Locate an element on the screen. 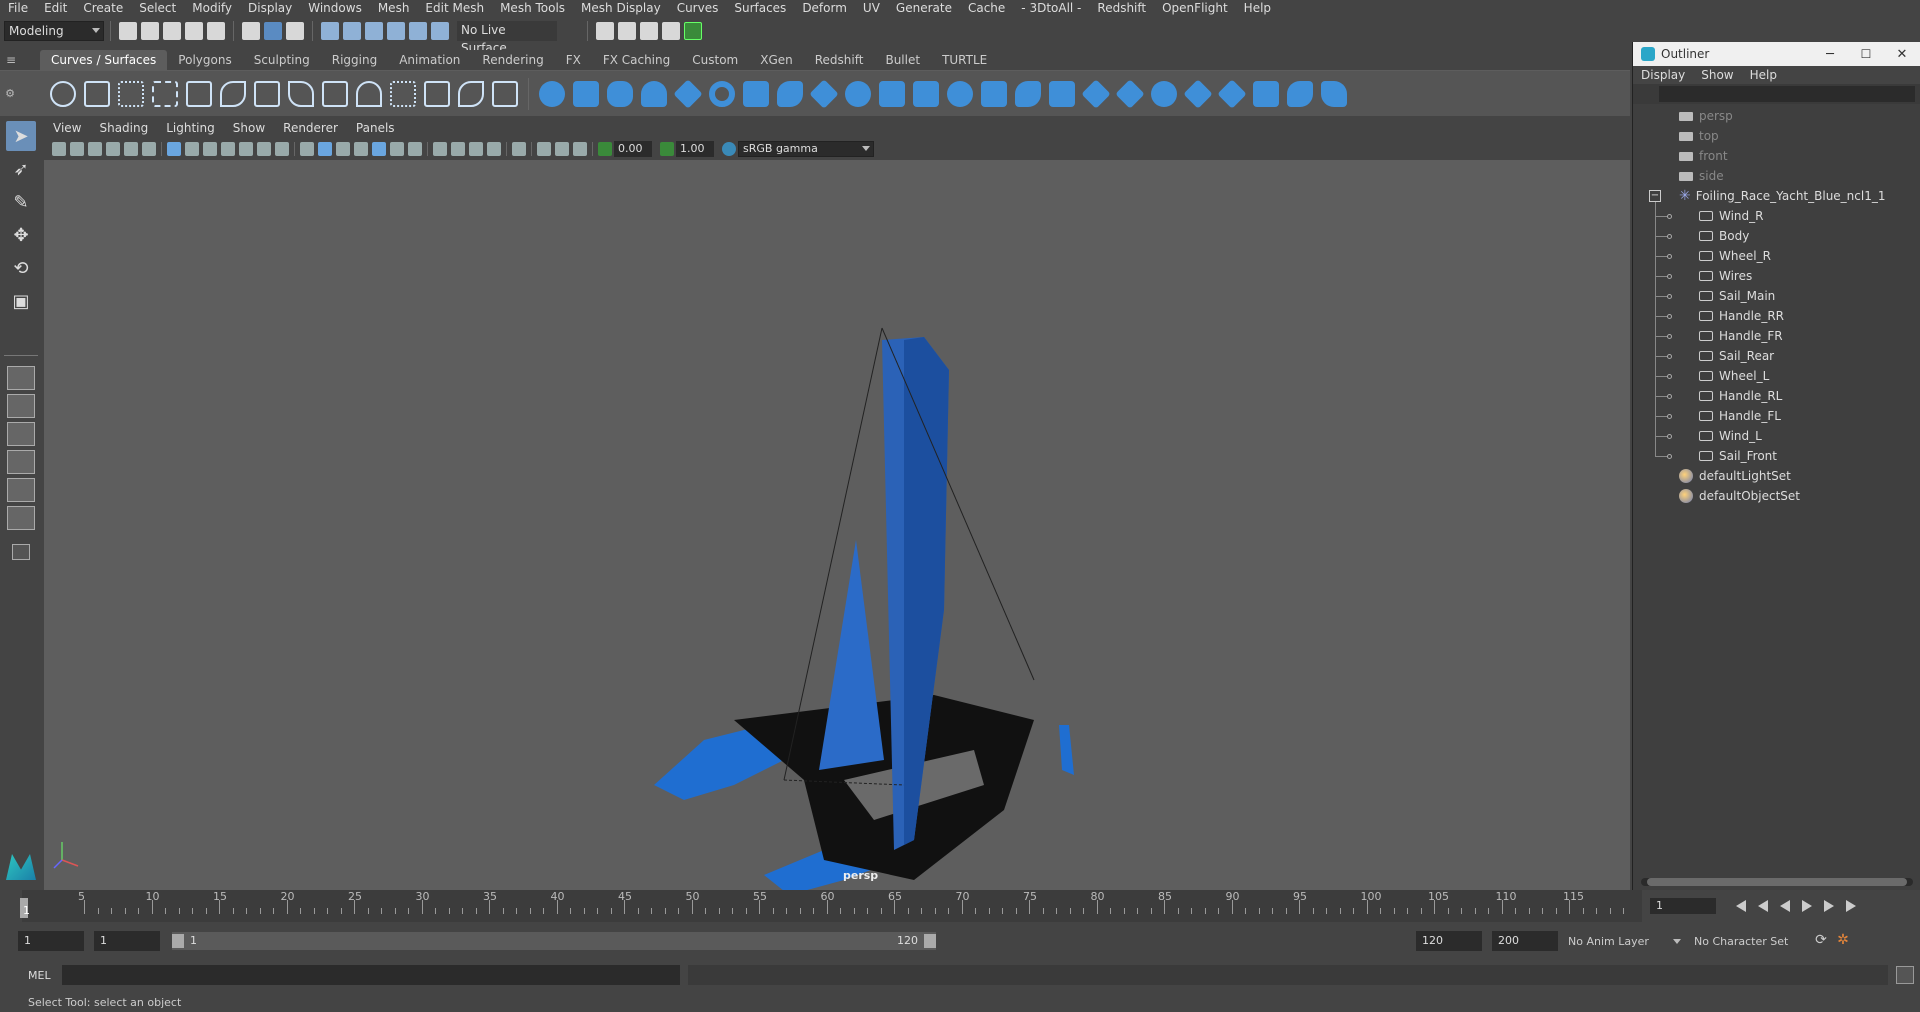 This screenshot has height=1012, width=1920. xray-components-icon is located at coordinates (580, 149).